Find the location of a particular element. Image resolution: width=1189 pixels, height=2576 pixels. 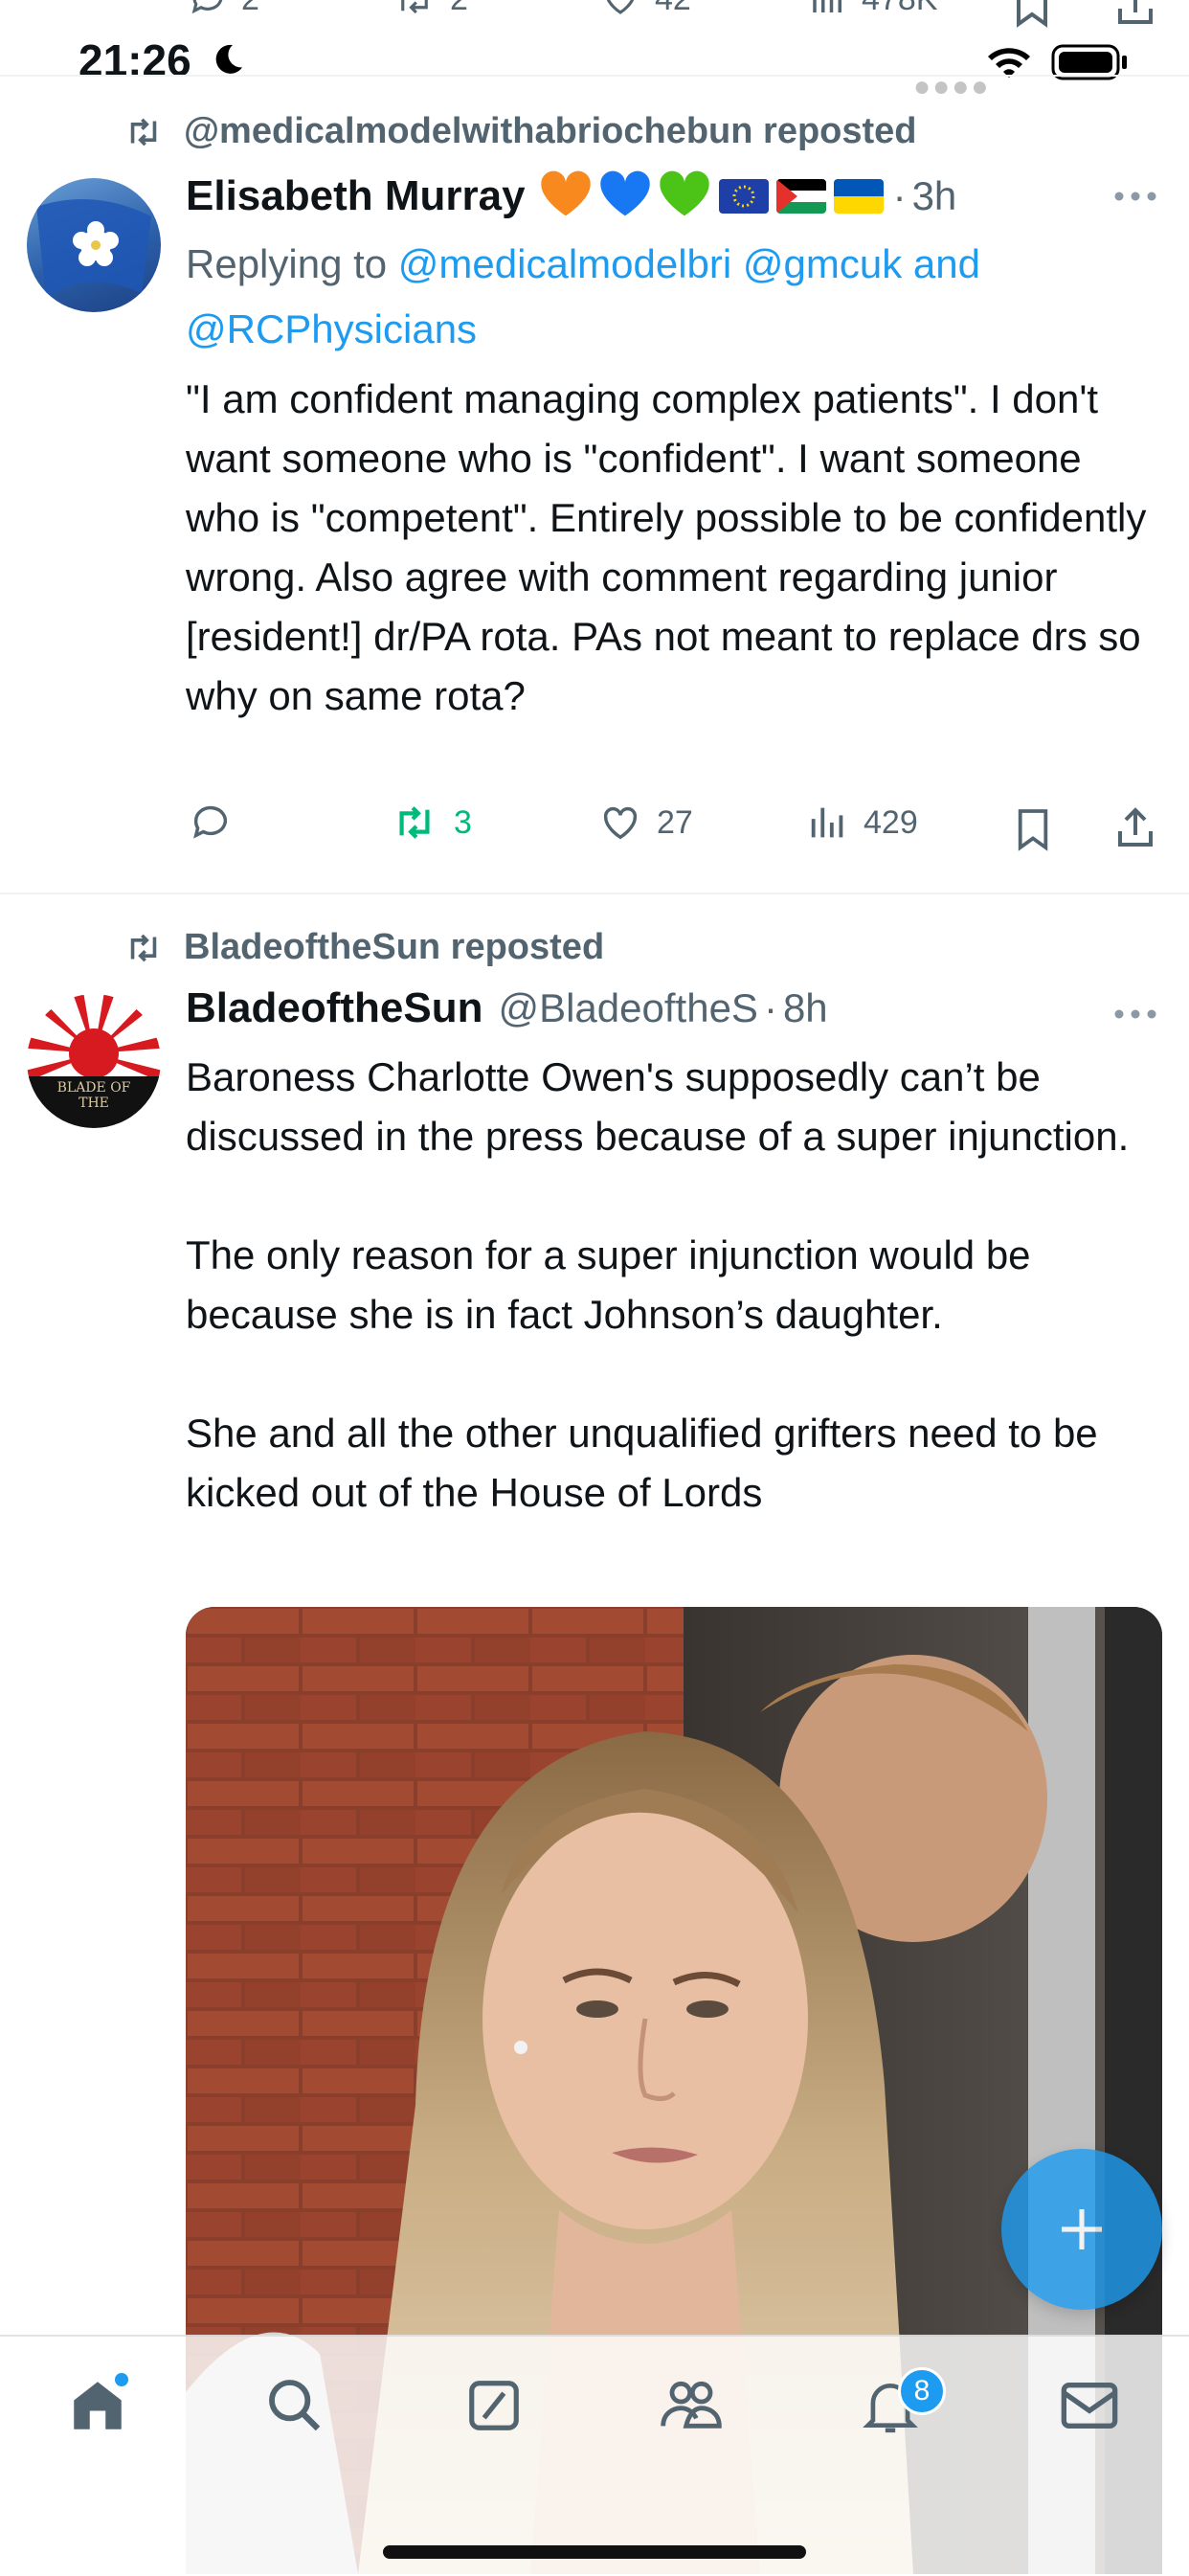

repost-label: @medicalmodelwithabriochebun reposted is located at coordinates (550, 131).